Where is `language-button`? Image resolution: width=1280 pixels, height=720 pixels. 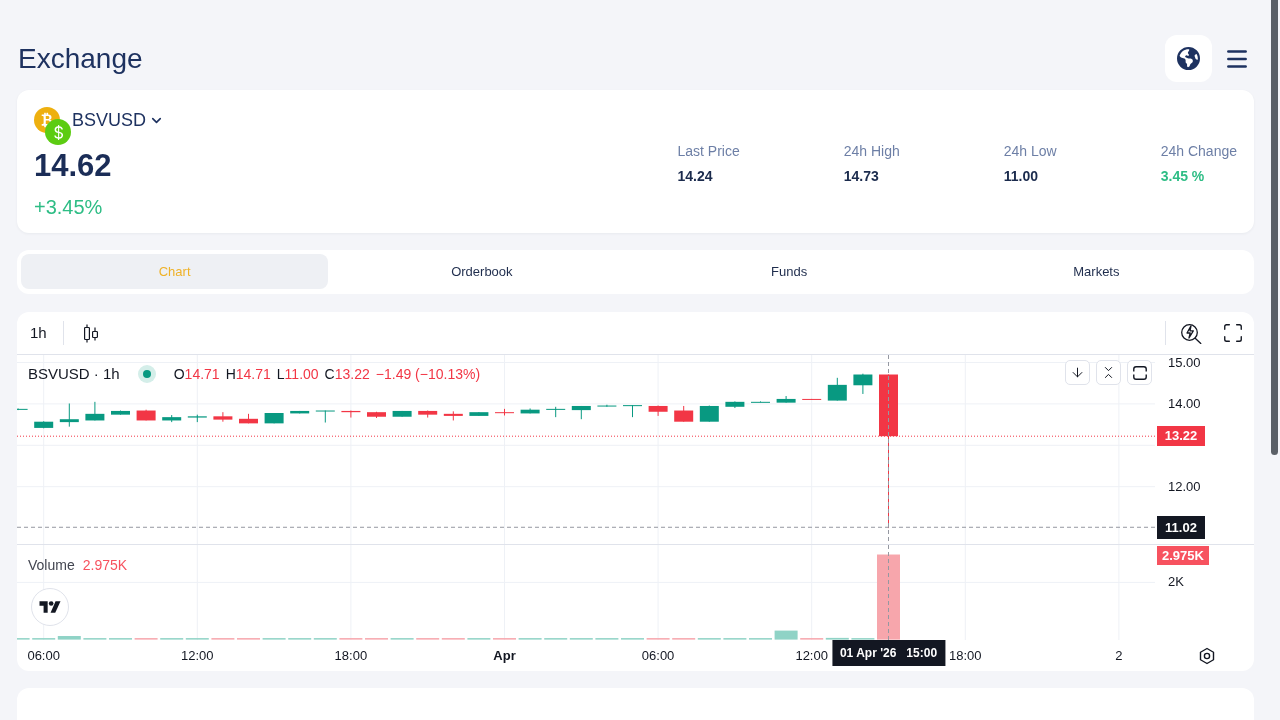
language-button is located at coordinates (1188, 58).